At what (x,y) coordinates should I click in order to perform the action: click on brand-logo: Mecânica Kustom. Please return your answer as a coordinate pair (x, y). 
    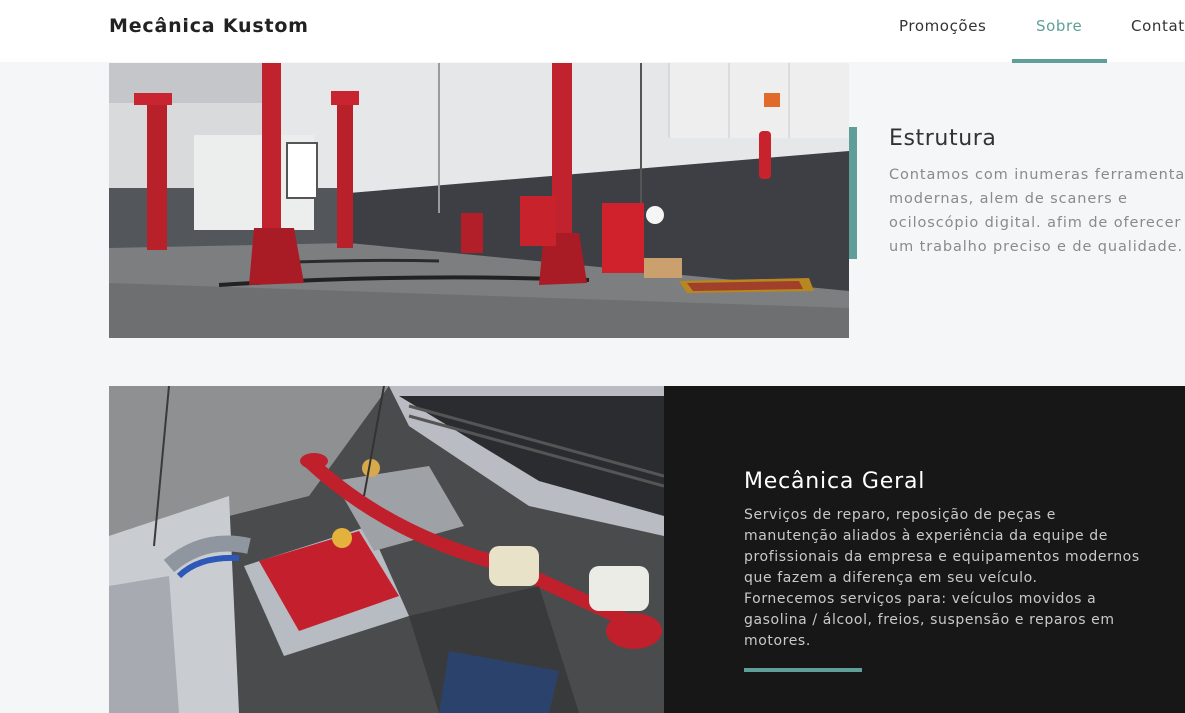
    Looking at the image, I should click on (209, 26).